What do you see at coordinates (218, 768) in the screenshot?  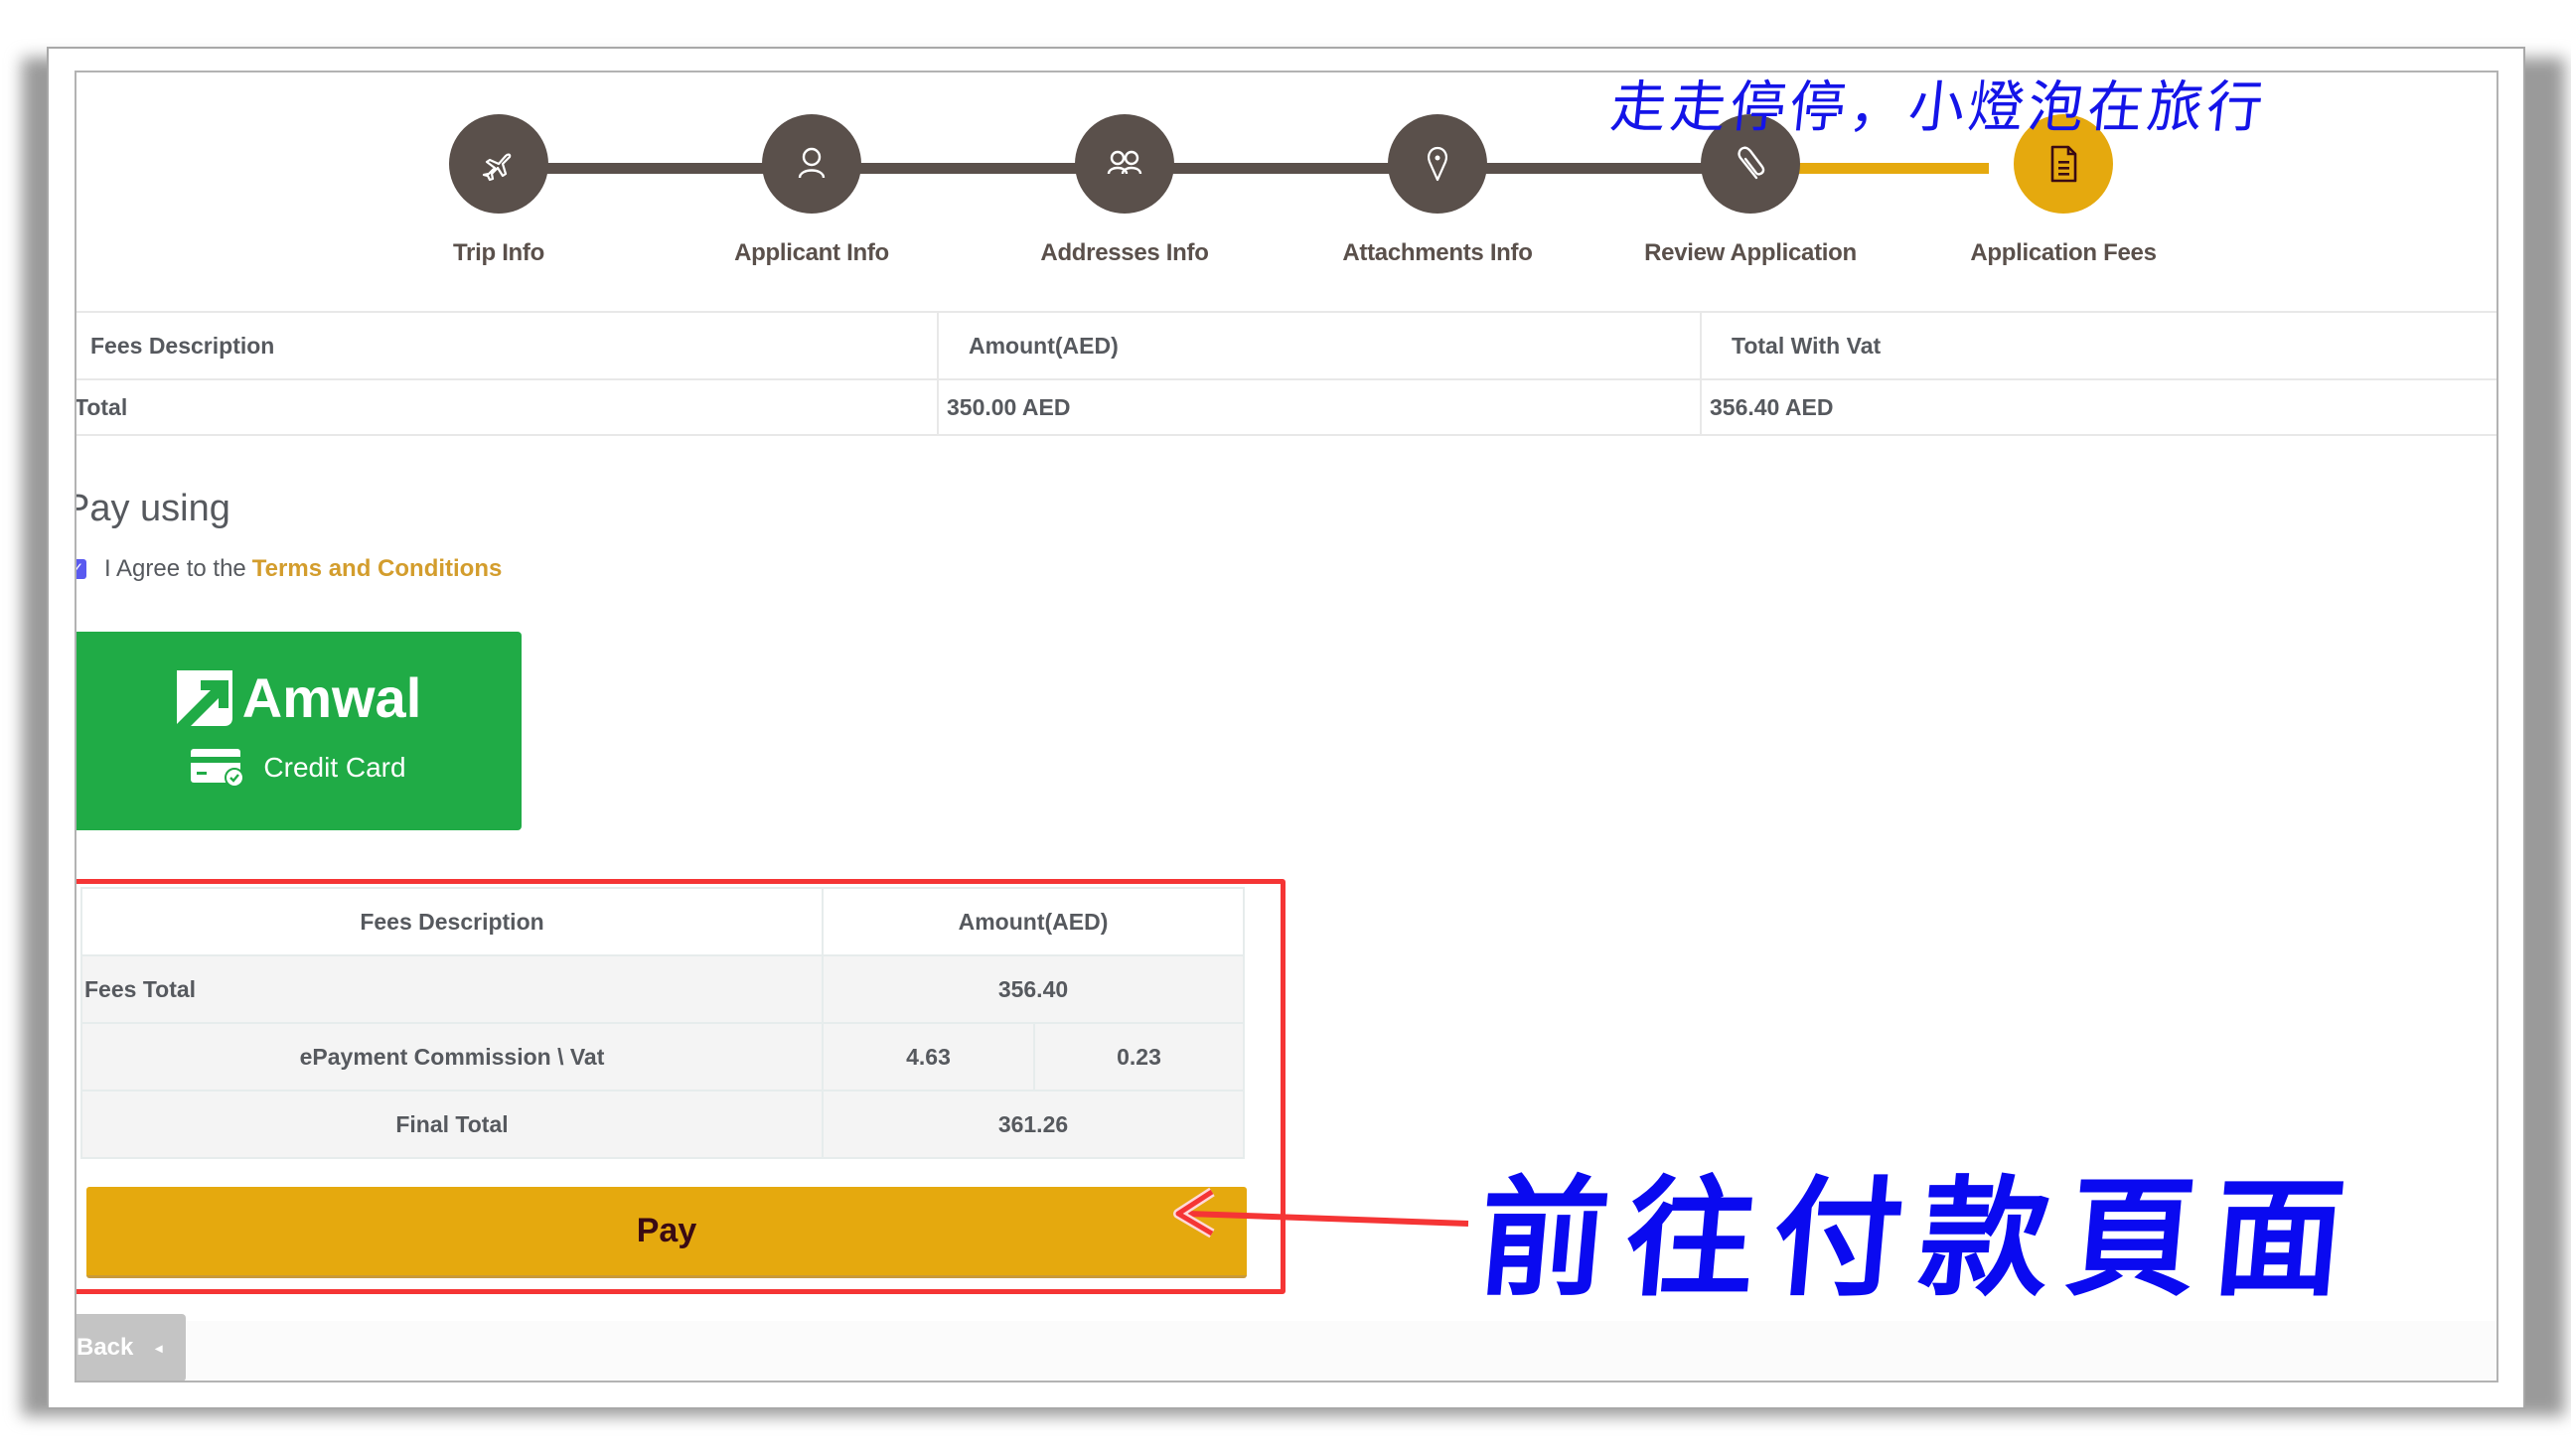 I see `credit-card-icon` at bounding box center [218, 768].